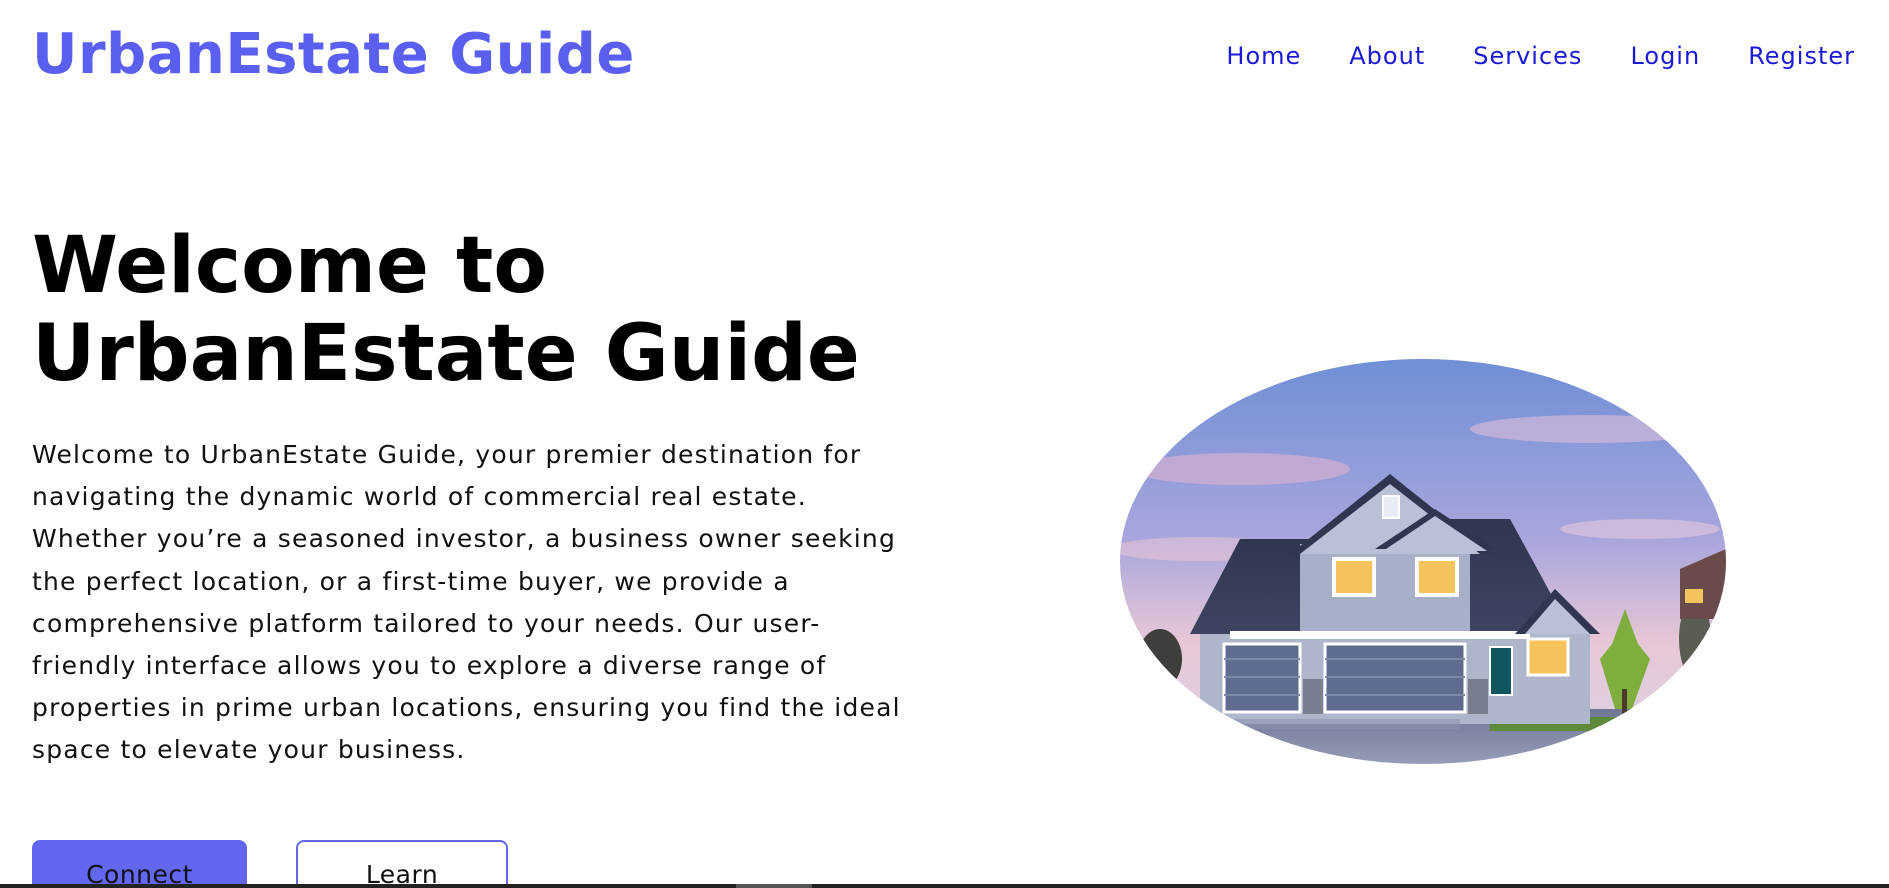  What do you see at coordinates (1423, 561) in the screenshot?
I see `house-photo-icon` at bounding box center [1423, 561].